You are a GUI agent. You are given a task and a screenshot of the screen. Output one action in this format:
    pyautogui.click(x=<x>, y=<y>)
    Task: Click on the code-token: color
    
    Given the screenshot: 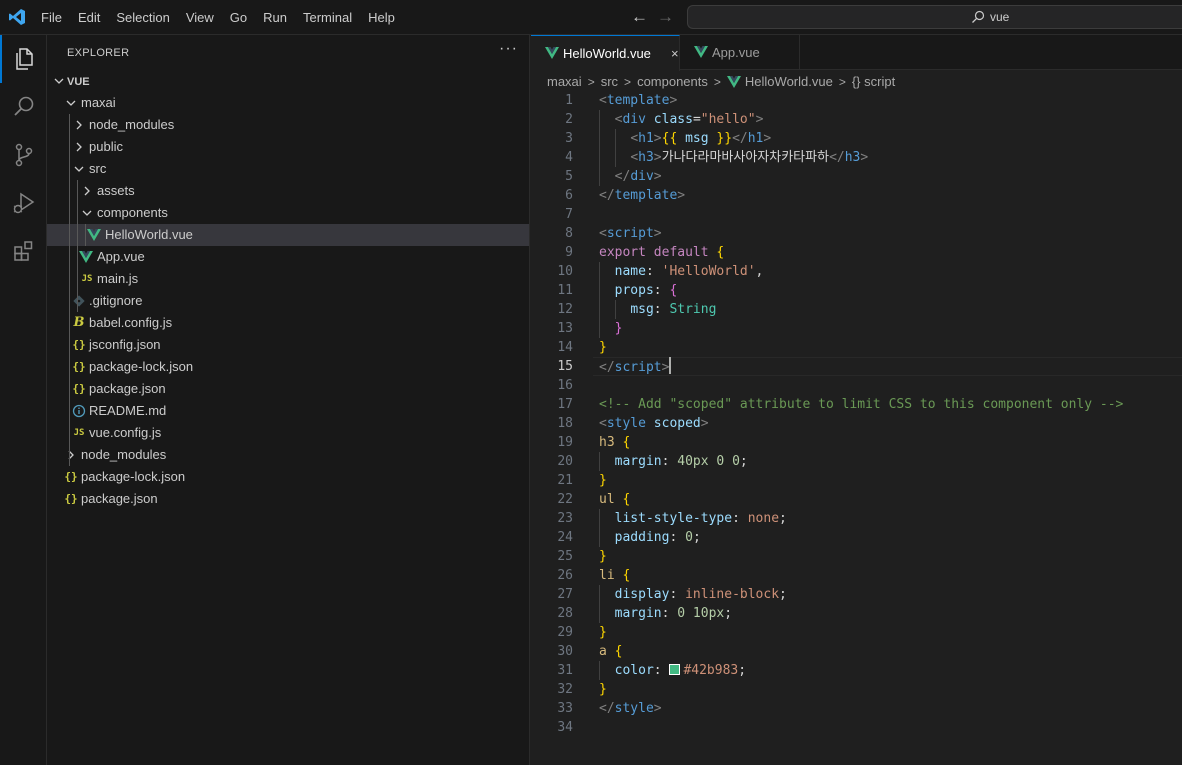 What is the action you would take?
    pyautogui.click(x=634, y=670)
    